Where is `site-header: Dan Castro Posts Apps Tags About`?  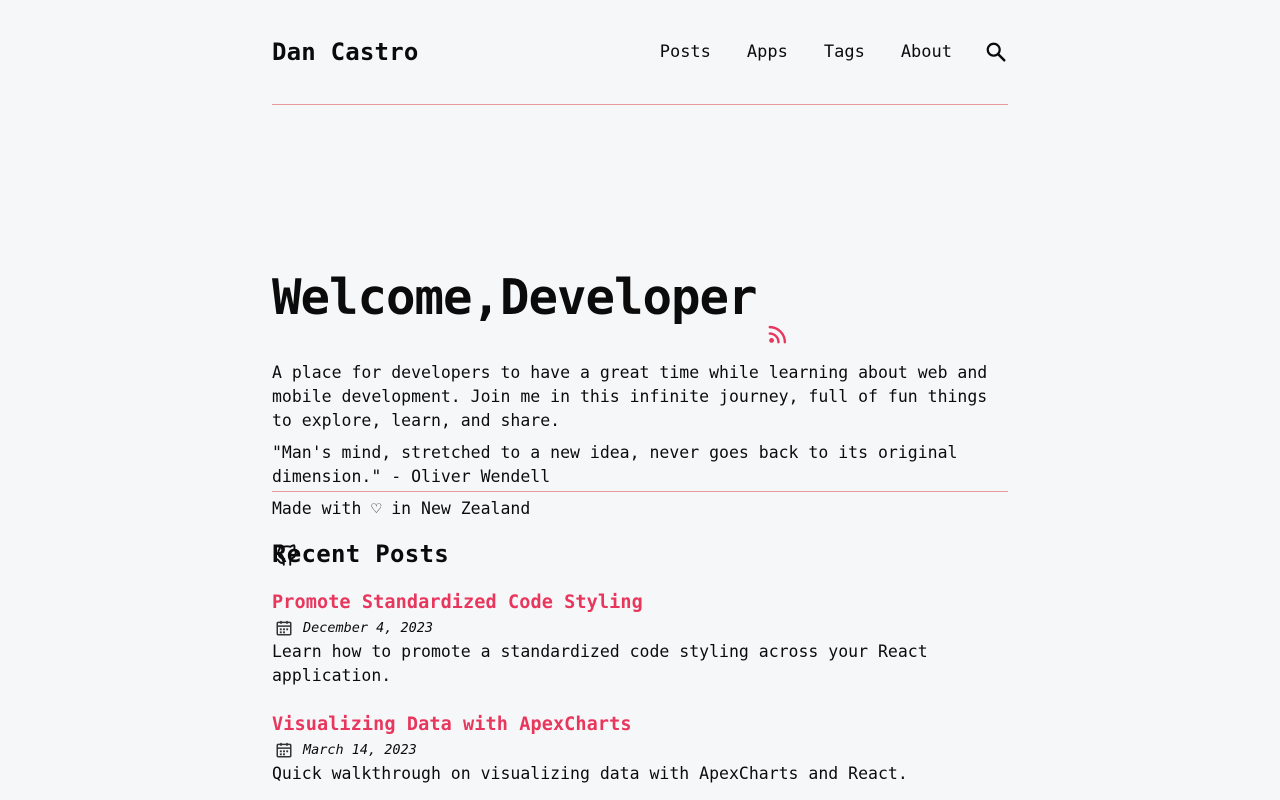 site-header: Dan Castro Posts Apps Tags About is located at coordinates (640, 52).